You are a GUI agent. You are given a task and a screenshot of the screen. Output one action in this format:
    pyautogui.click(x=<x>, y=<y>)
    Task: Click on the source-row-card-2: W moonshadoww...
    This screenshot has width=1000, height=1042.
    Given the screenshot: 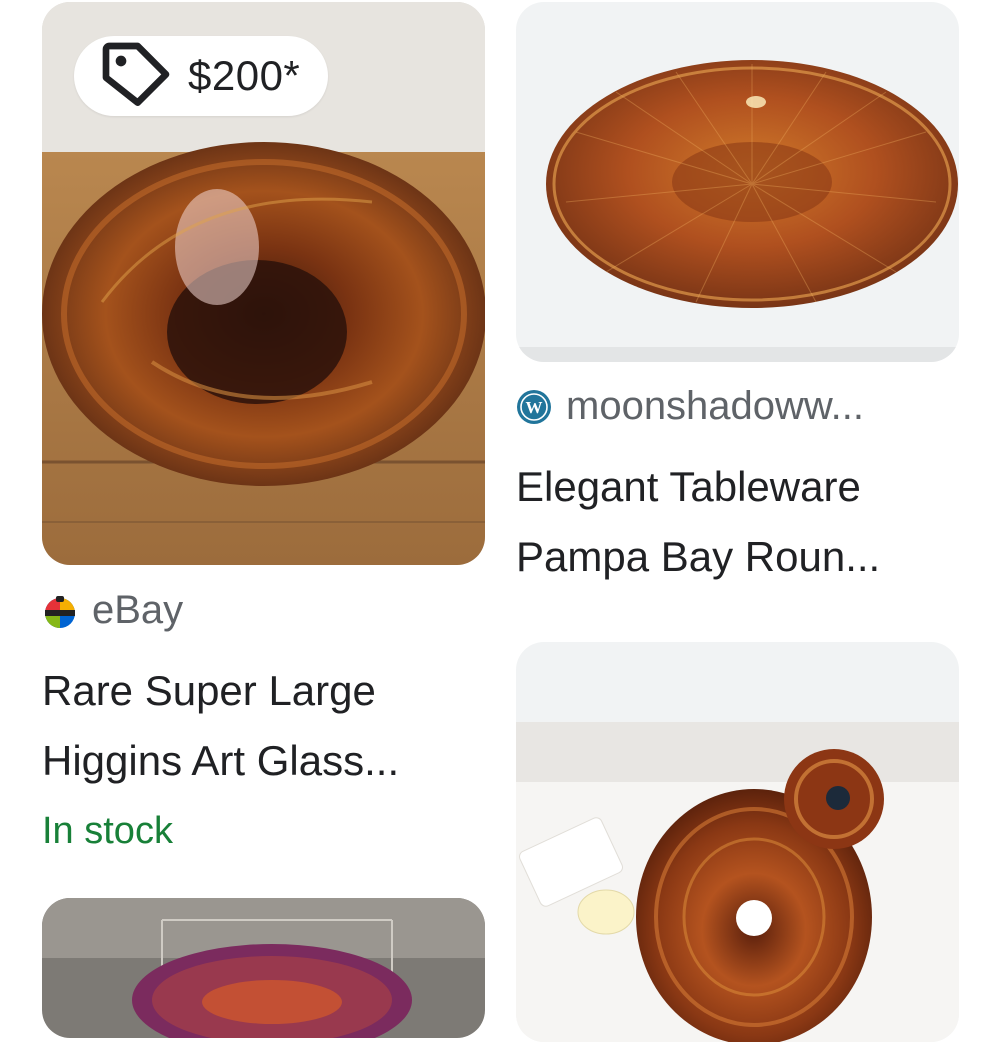 What is the action you would take?
    pyautogui.click(x=690, y=406)
    